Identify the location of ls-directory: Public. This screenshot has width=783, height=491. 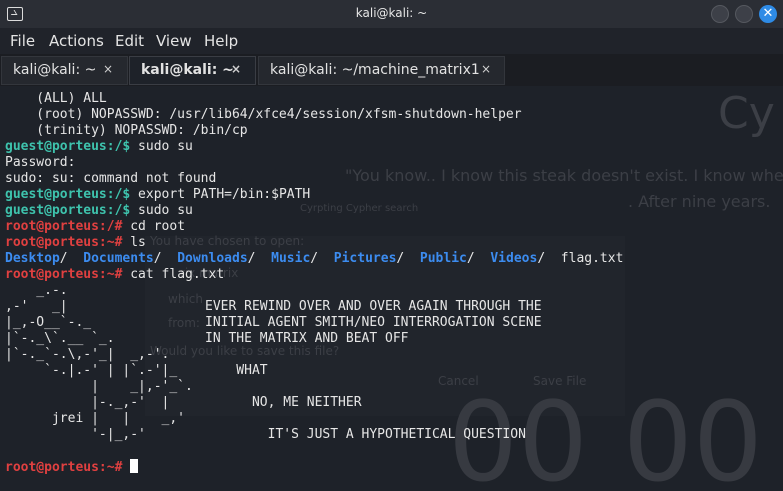
(443, 258).